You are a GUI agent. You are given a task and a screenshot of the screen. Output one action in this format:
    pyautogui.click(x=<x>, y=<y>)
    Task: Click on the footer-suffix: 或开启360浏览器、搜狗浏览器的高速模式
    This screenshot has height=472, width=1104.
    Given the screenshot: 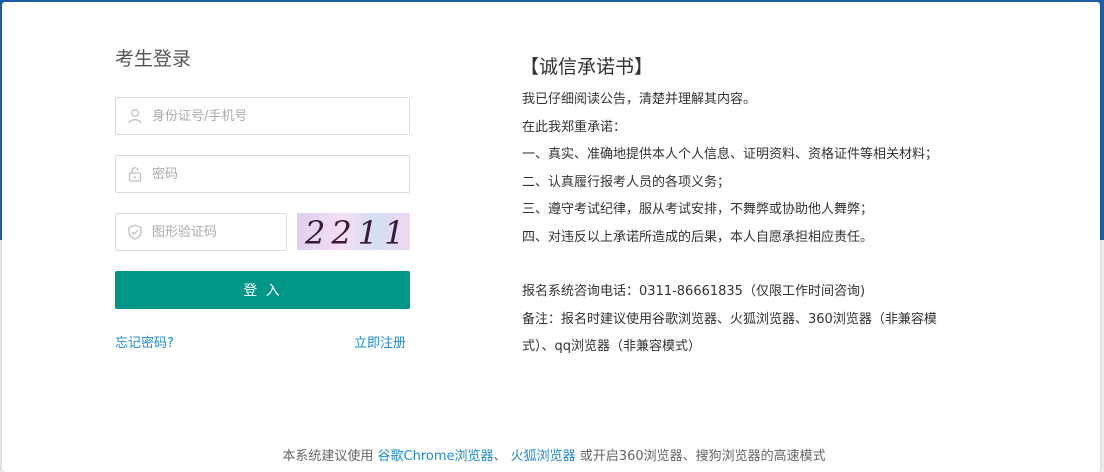 What is the action you would take?
    pyautogui.click(x=700, y=456)
    